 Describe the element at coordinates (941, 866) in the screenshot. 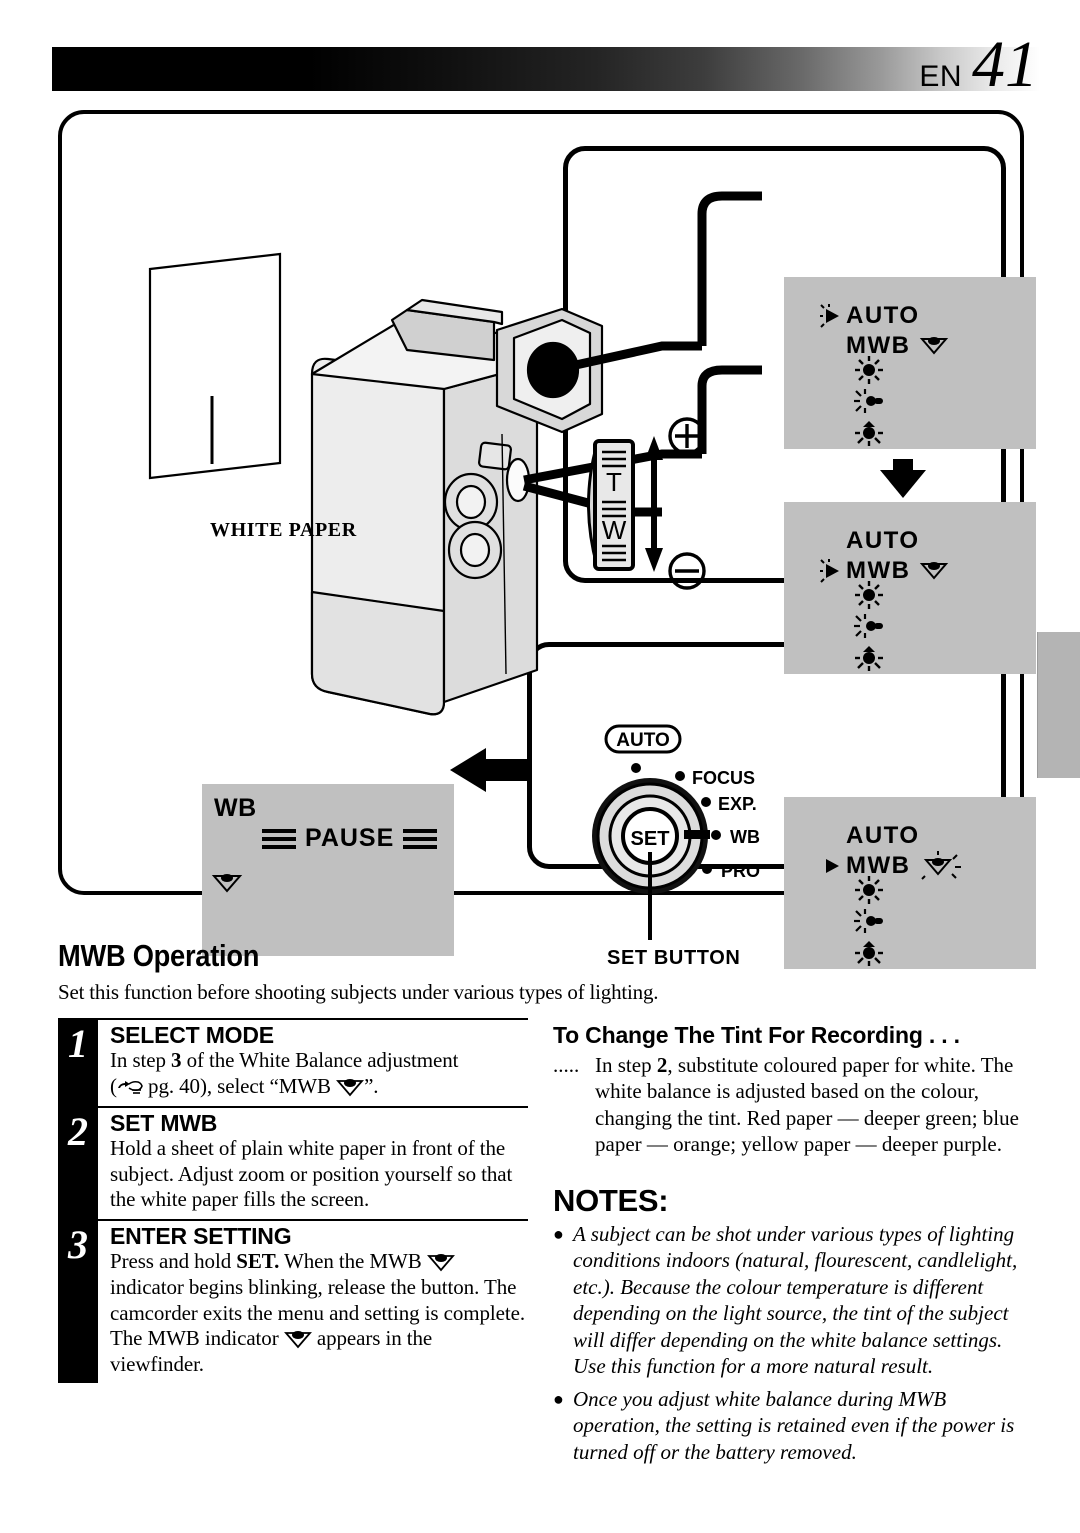

I see `mwb-paper-blinking-icon` at that location.